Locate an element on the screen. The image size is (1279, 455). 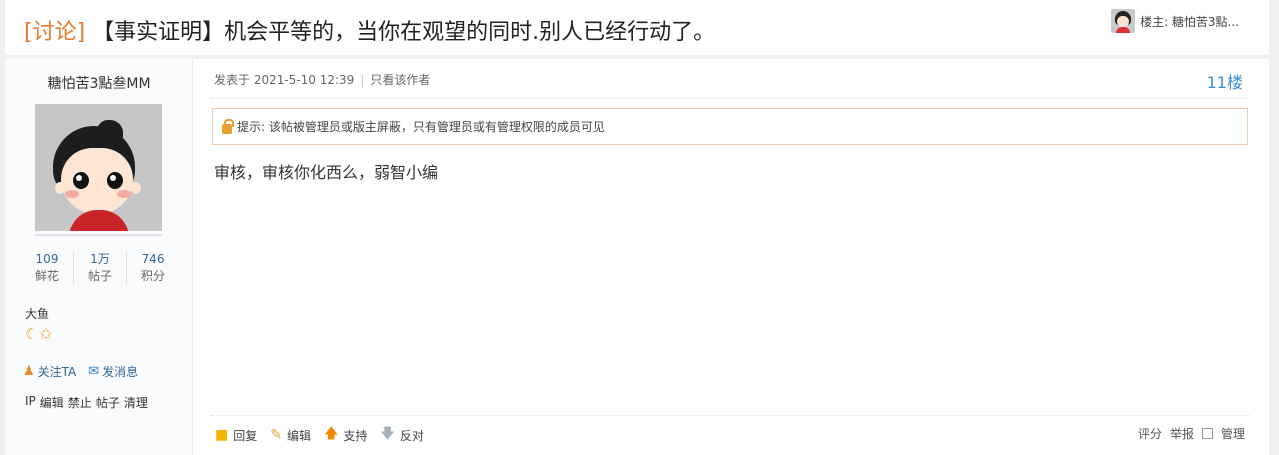
post-actions: ■ 回复 ✎ 编辑 🡅 支持 🡇 反对 is located at coordinates (326, 435).